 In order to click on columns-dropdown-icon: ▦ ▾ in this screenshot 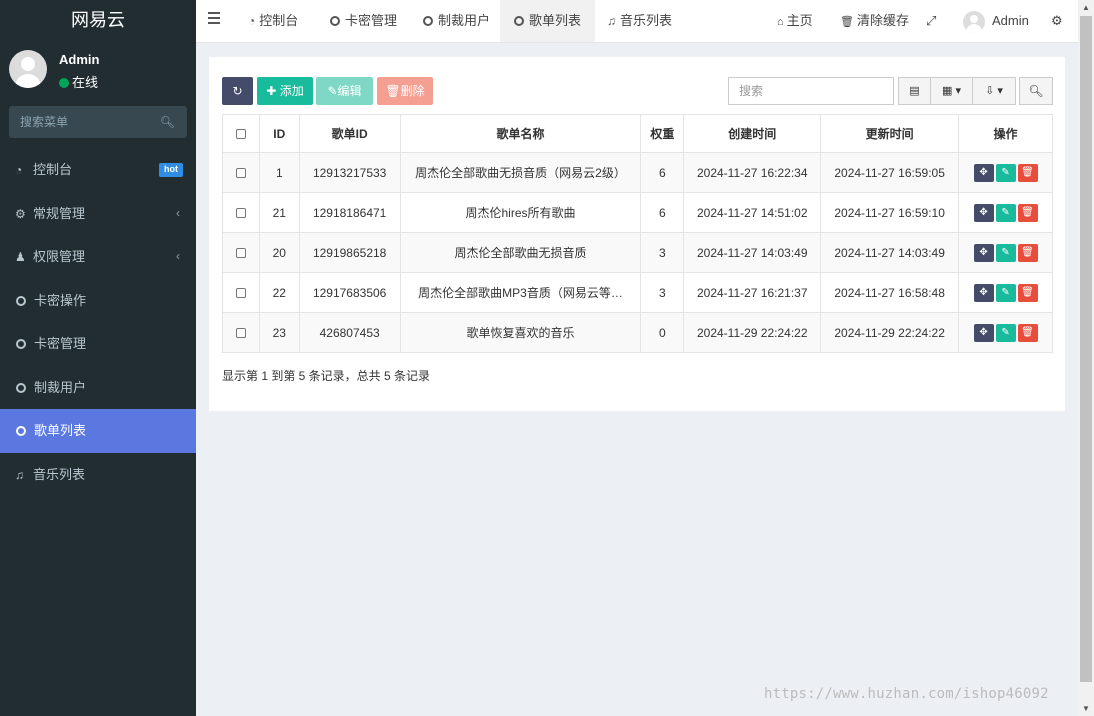, I will do `click(952, 91)`.